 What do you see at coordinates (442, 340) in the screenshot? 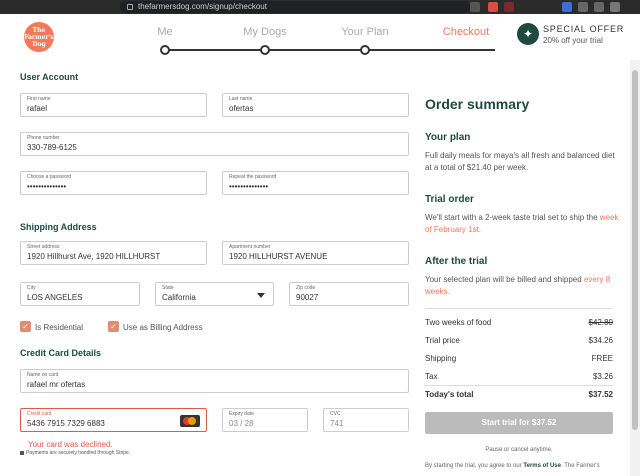
I see `row-label: Trial price` at bounding box center [442, 340].